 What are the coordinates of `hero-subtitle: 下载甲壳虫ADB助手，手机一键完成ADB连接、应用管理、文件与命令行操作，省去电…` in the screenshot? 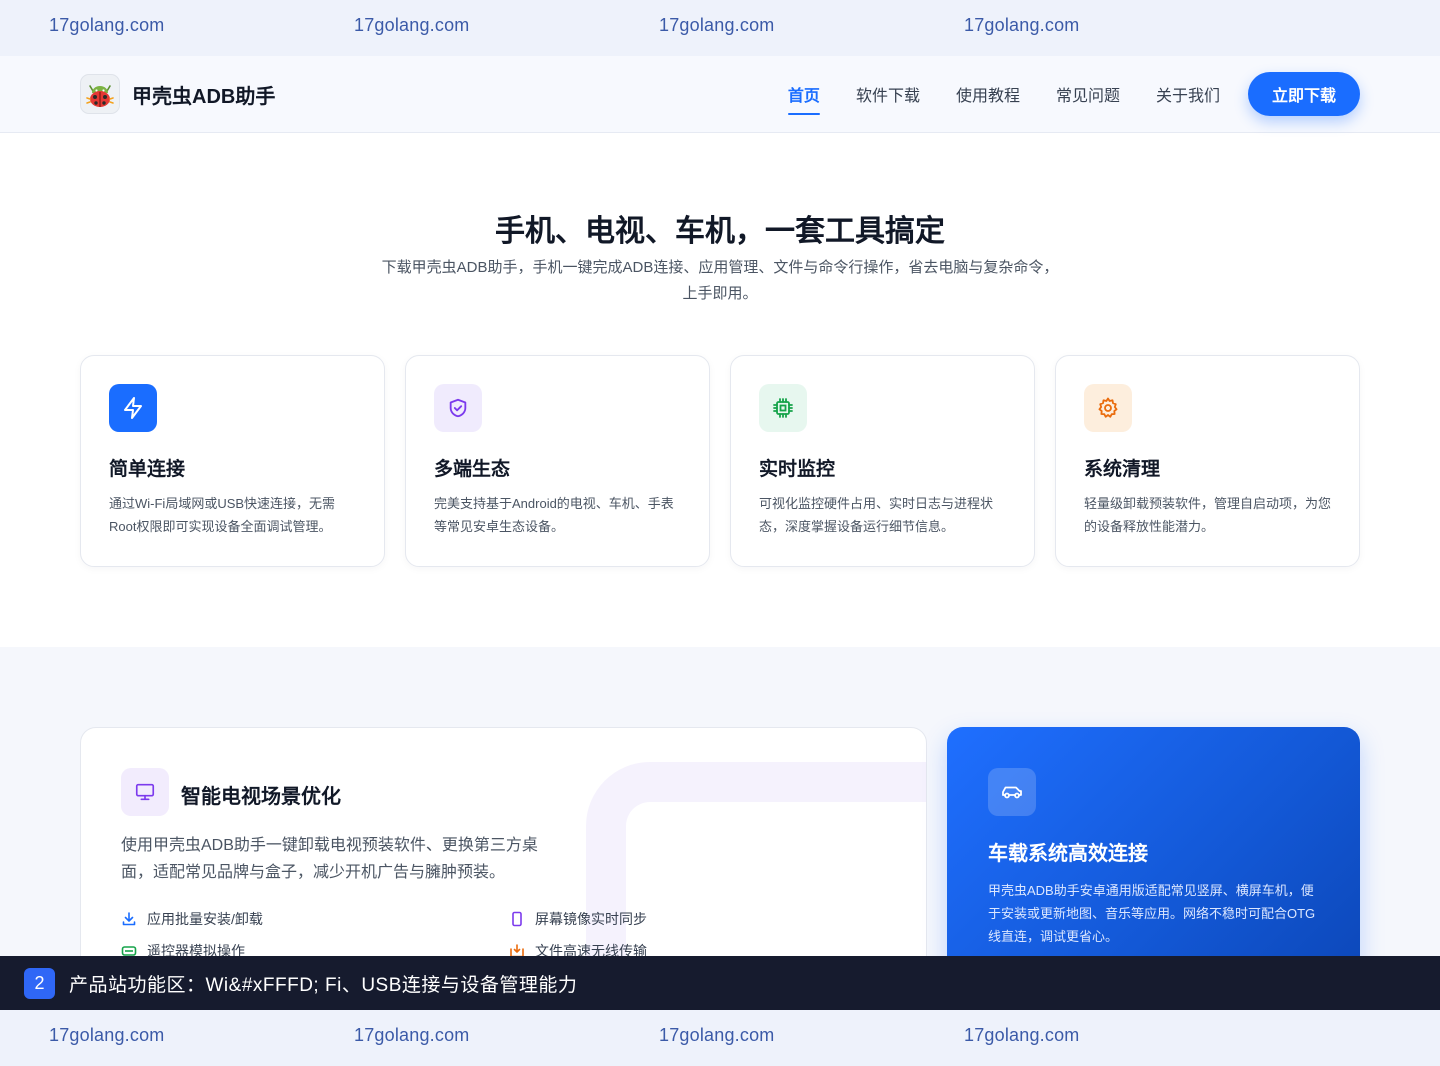 It's located at (720, 280).